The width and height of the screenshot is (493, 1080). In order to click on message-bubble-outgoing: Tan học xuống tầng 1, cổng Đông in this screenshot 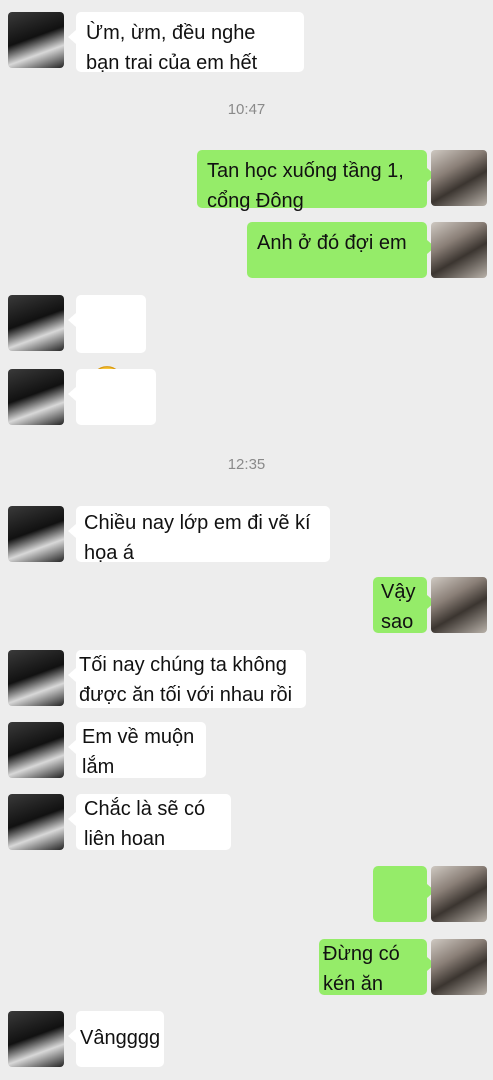, I will do `click(316, 181)`.